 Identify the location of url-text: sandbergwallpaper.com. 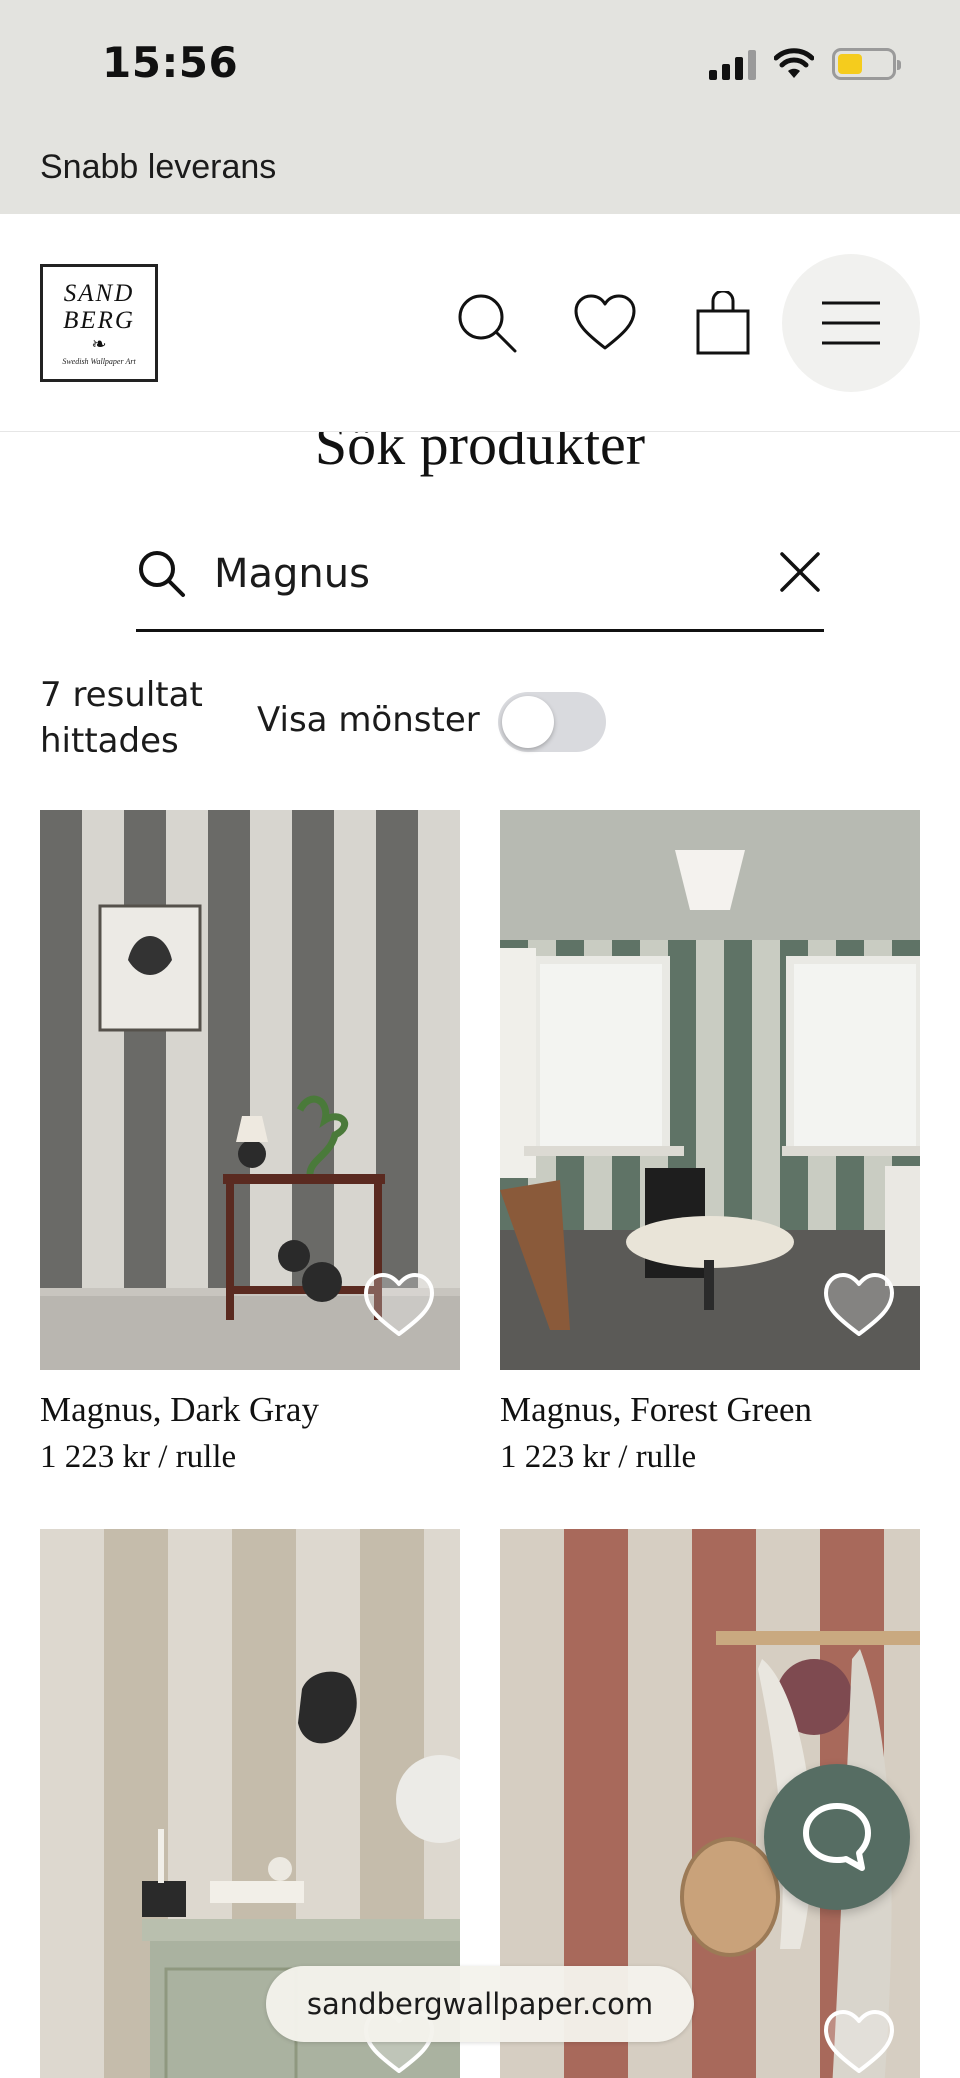
(480, 2004).